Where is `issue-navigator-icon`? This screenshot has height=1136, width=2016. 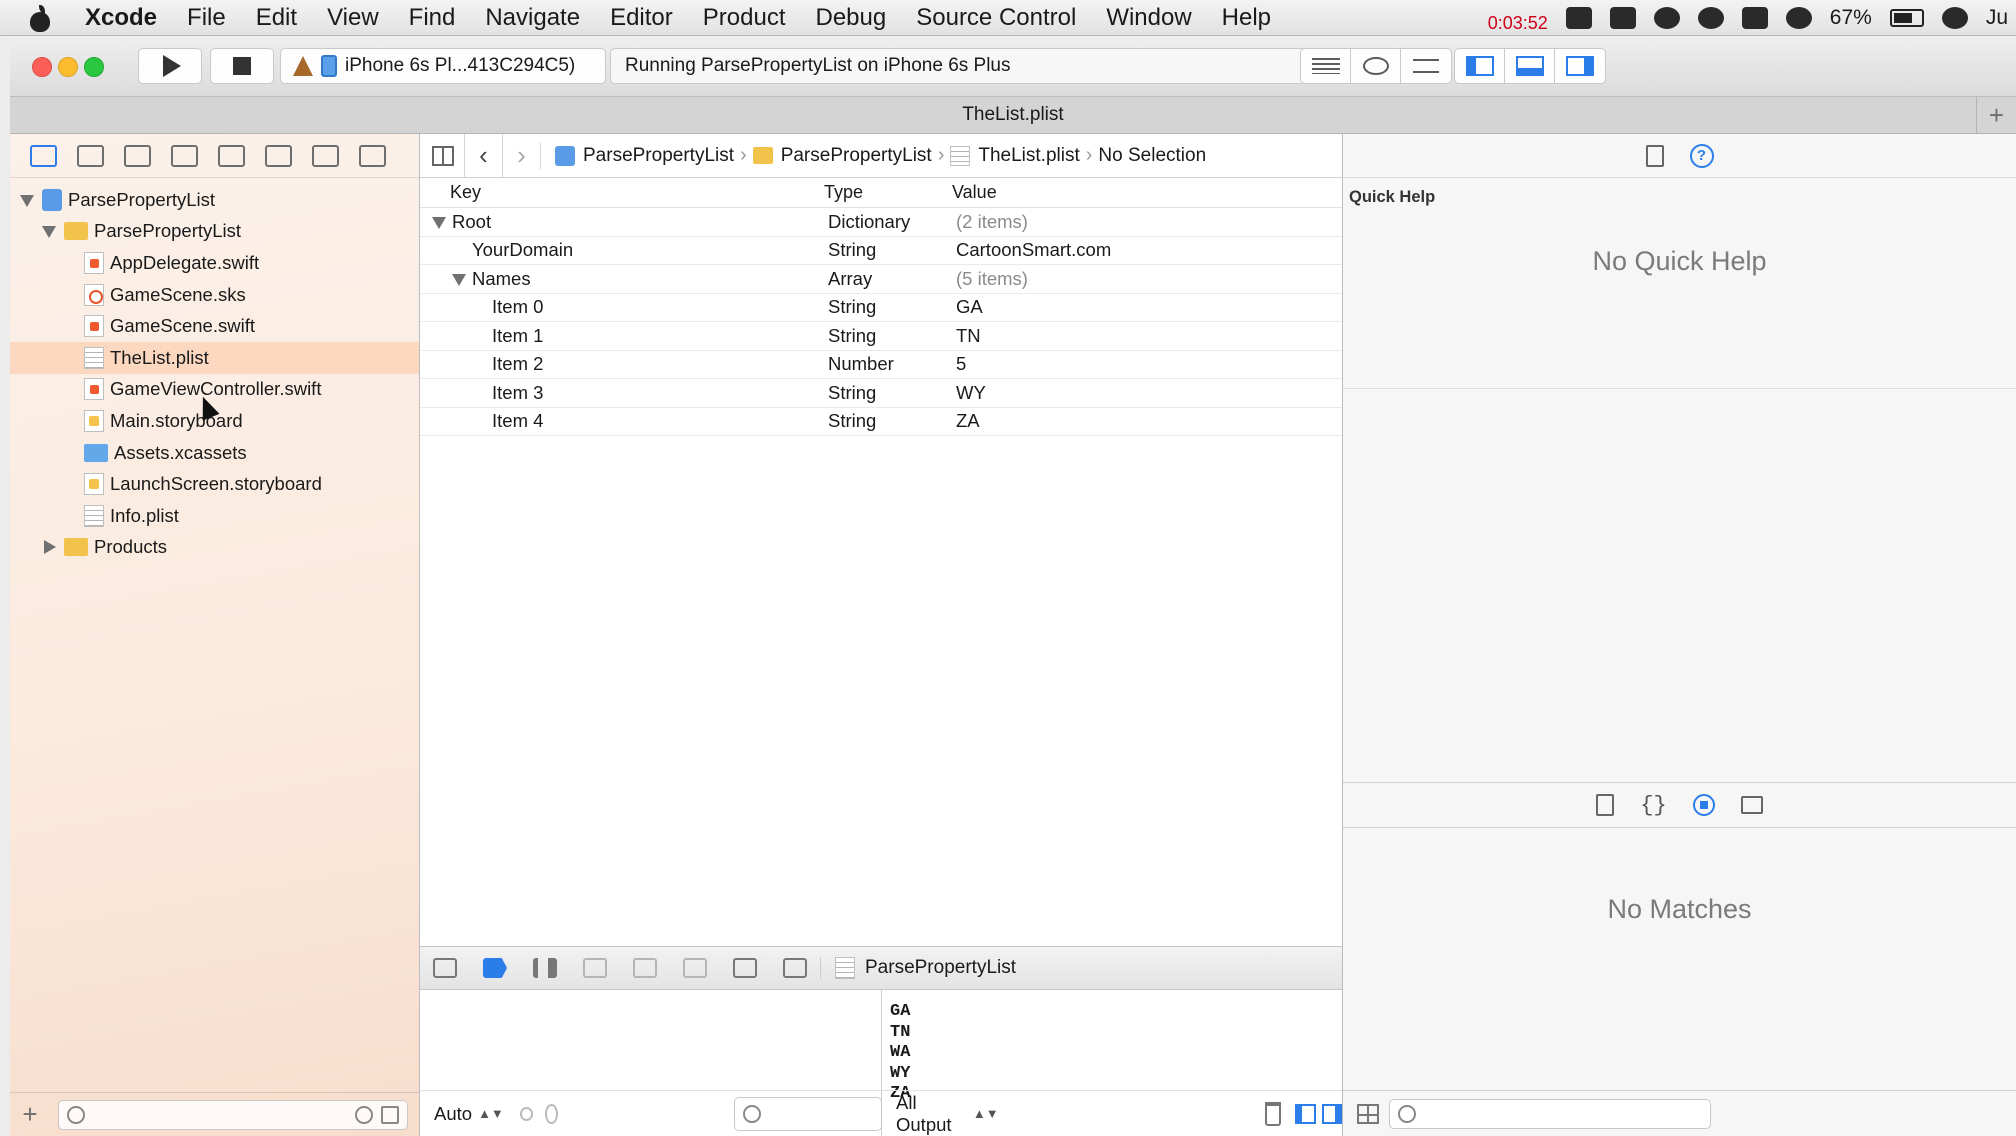
issue-navigator-icon is located at coordinates (184, 155).